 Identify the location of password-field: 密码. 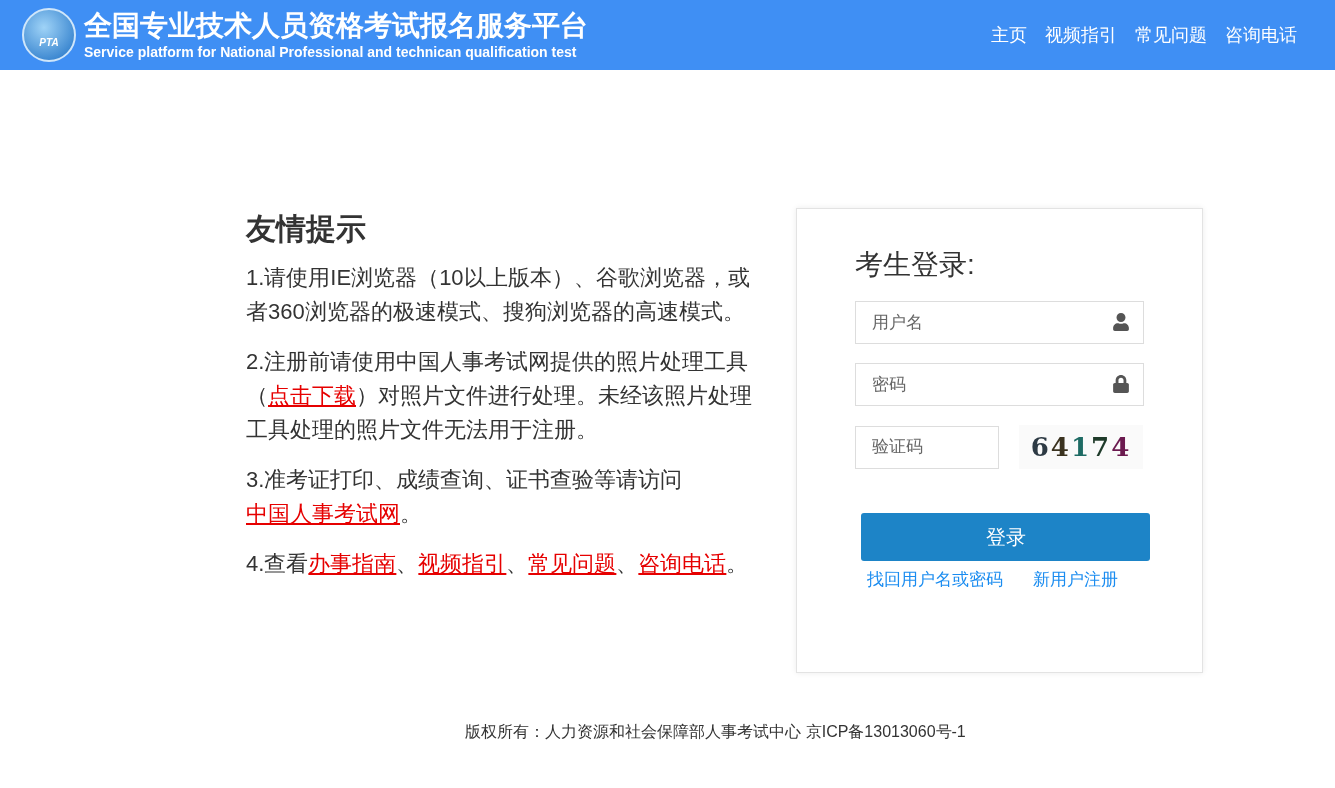
(999, 384).